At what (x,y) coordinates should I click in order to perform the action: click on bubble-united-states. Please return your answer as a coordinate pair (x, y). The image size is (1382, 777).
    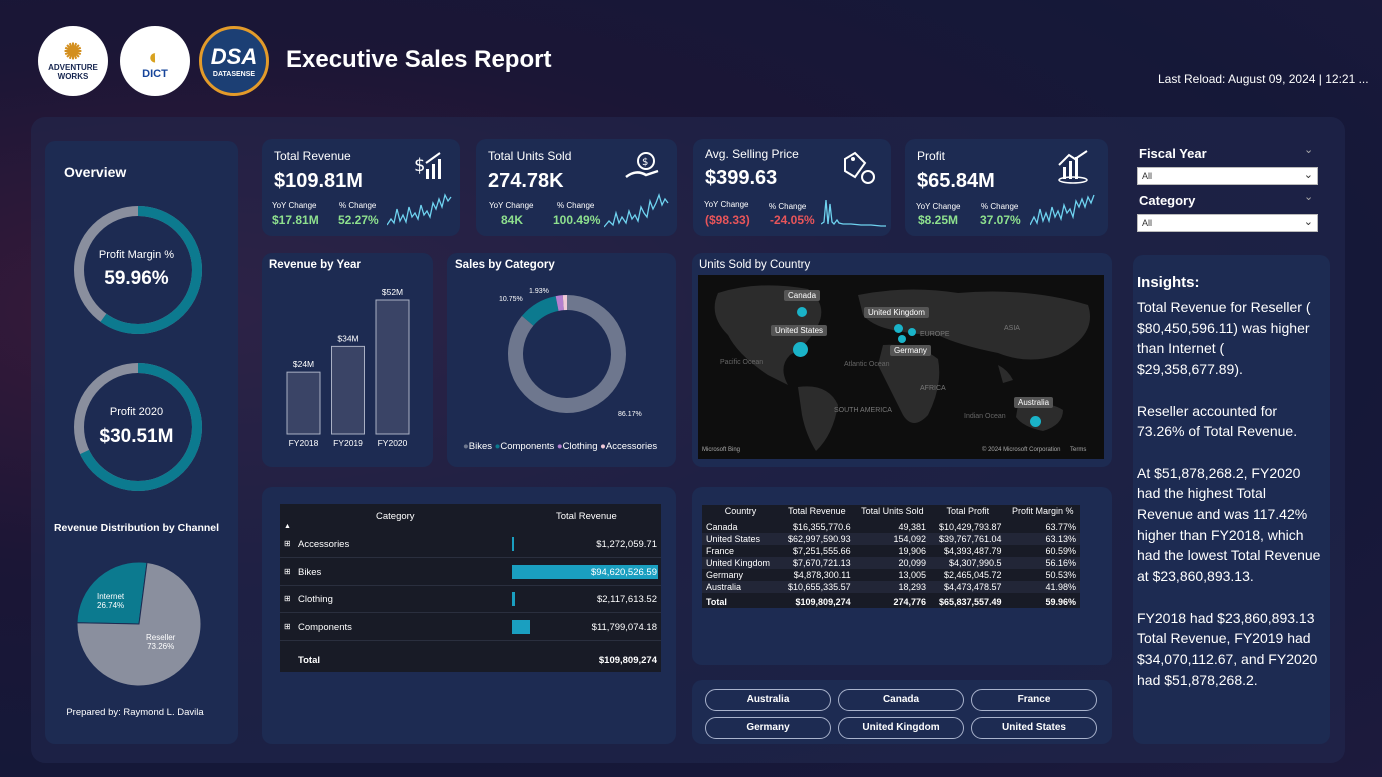
    Looking at the image, I should click on (800, 349).